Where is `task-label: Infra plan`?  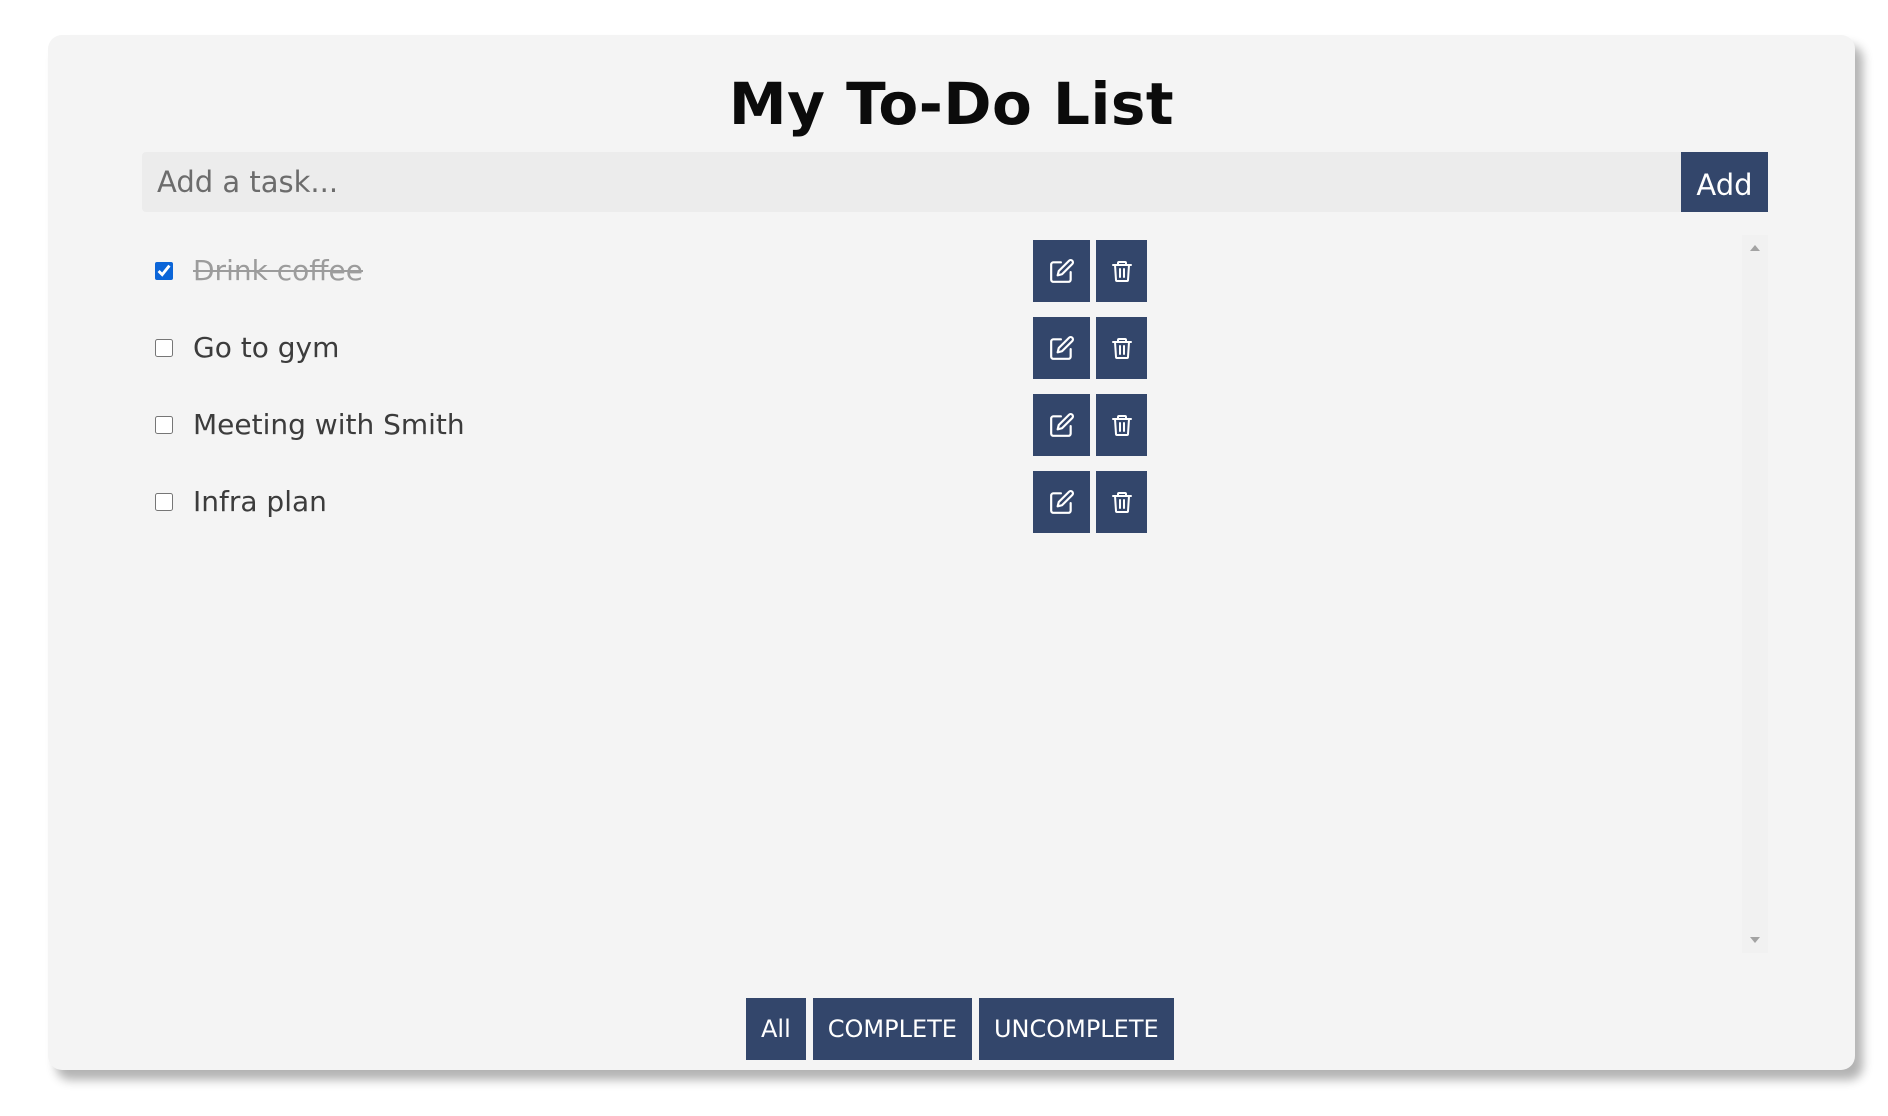
task-label: Infra plan is located at coordinates (260, 501).